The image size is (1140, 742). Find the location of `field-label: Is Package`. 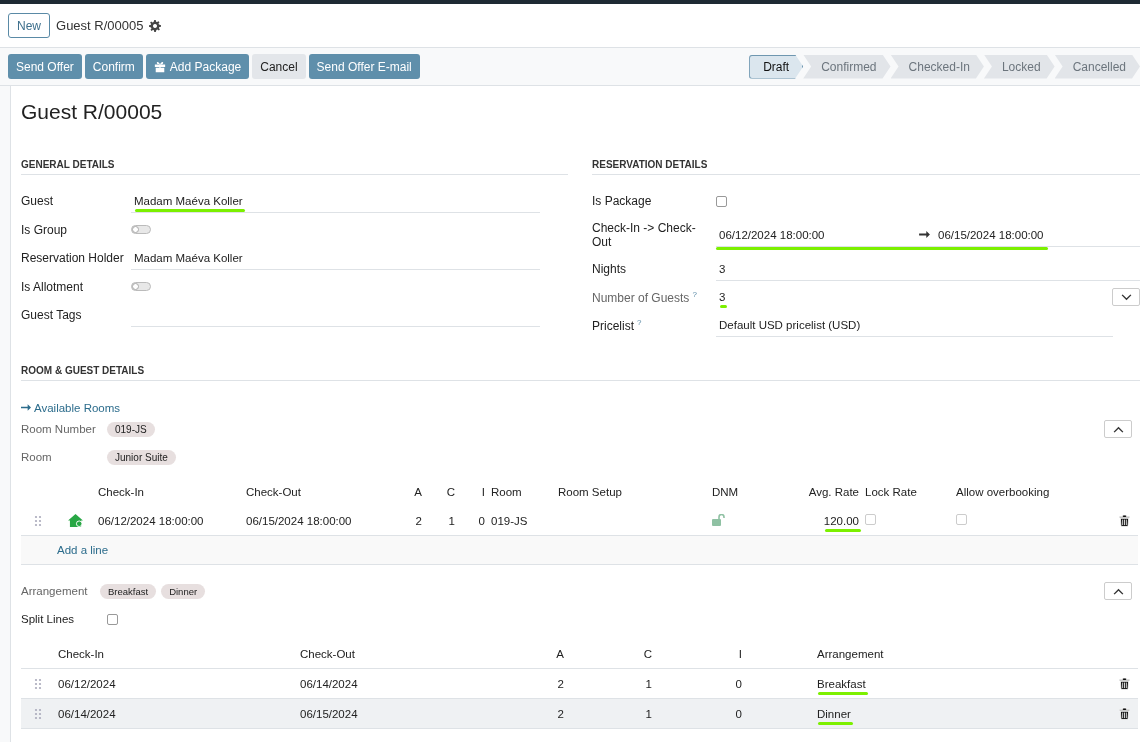

field-label: Is Package is located at coordinates (622, 201).